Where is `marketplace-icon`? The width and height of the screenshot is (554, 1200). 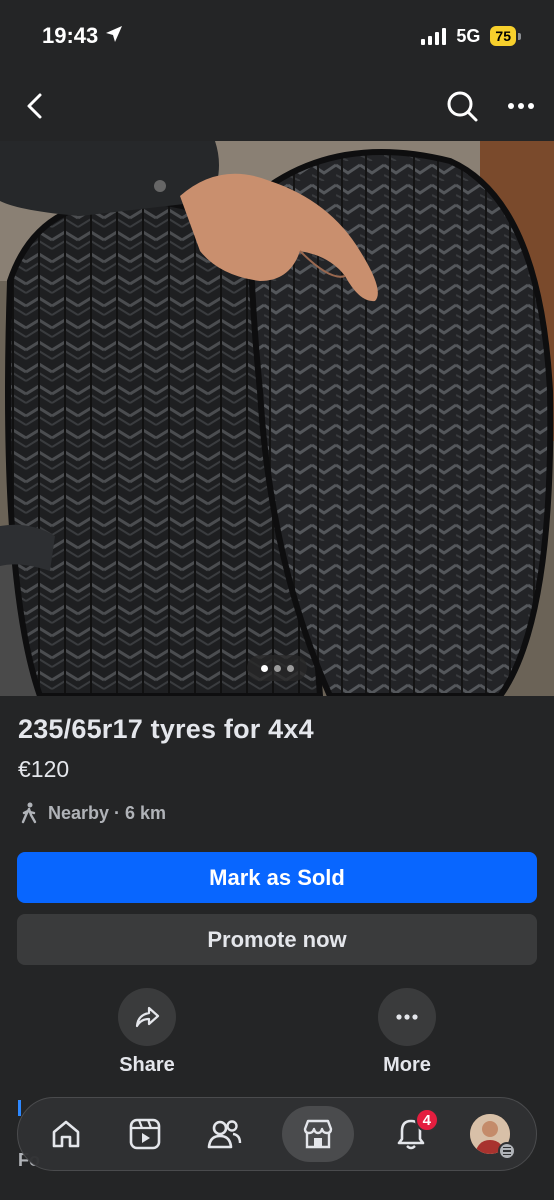 marketplace-icon is located at coordinates (317, 1134).